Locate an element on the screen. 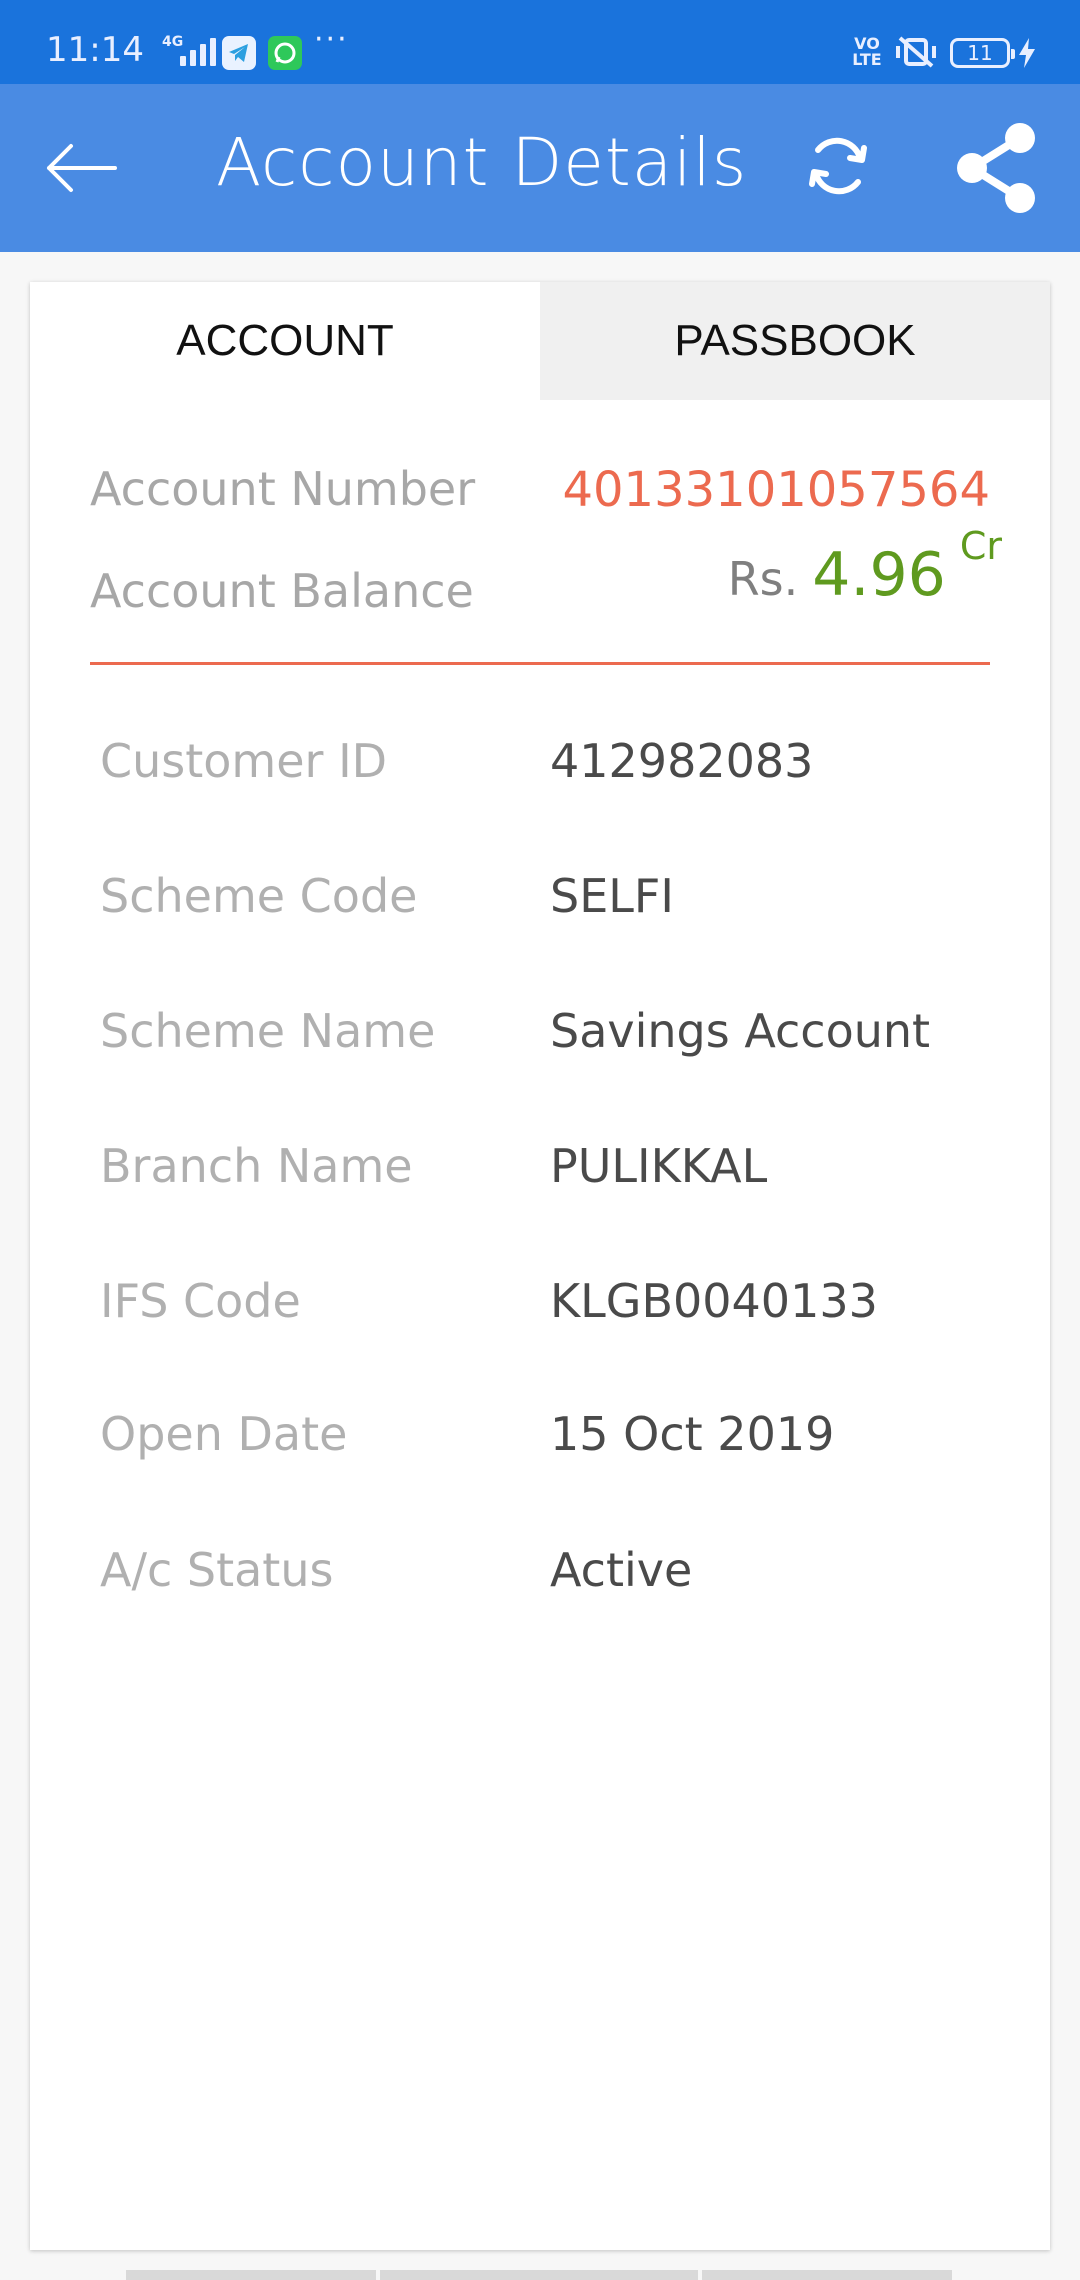 This screenshot has width=1080, height=2280. summary-divider is located at coordinates (540, 663).